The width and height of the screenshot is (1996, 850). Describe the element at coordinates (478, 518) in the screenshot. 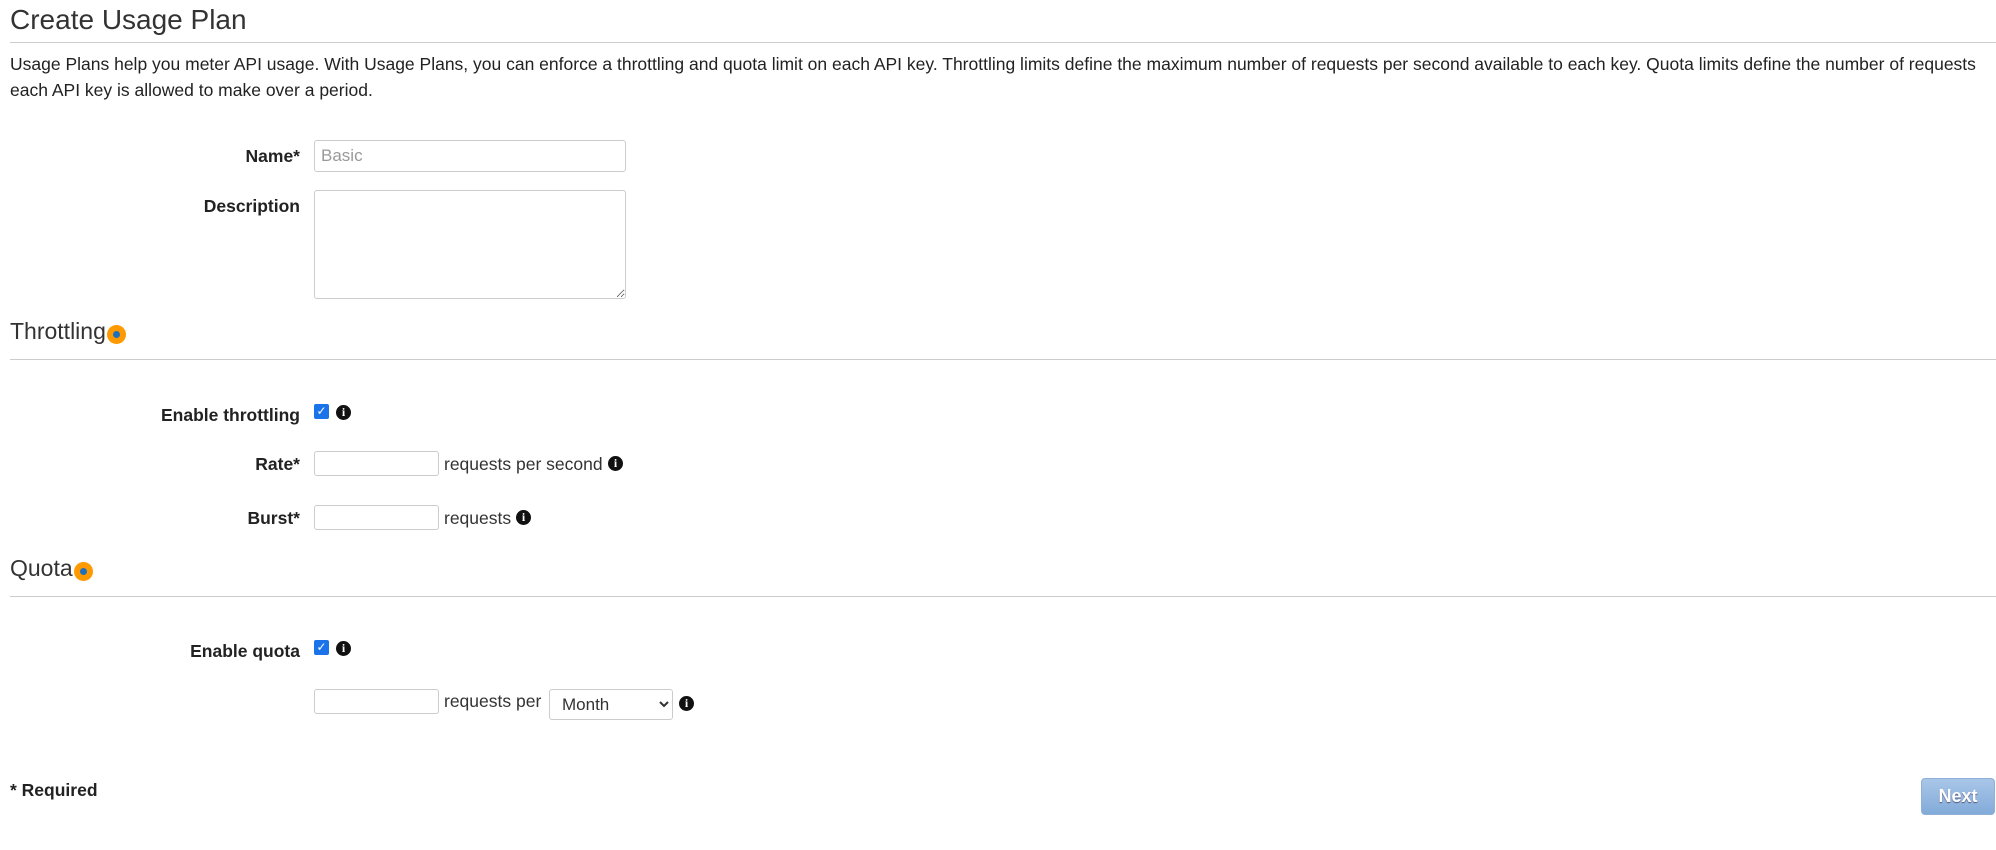

I see `burst-unit: requests` at that location.